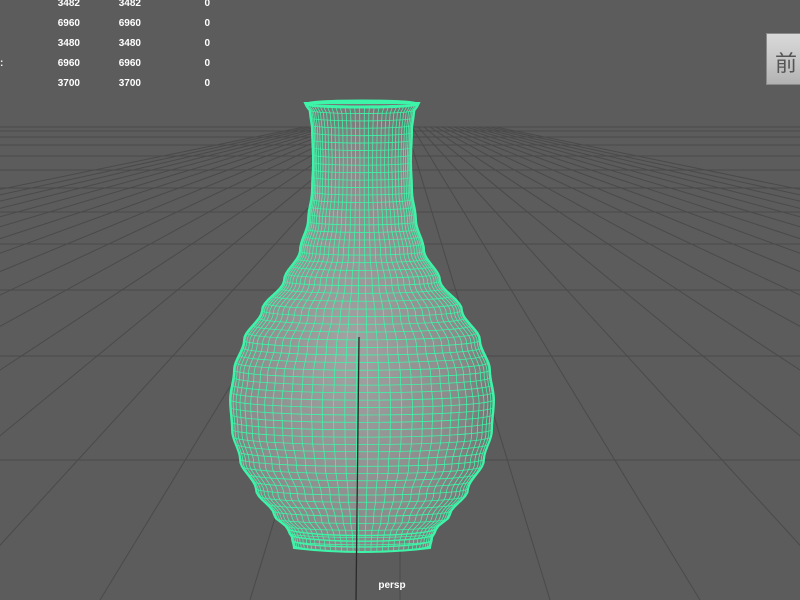  What do you see at coordinates (115, 6) in the screenshot?
I see `hud-row-vertices: 3482 3482 0` at bounding box center [115, 6].